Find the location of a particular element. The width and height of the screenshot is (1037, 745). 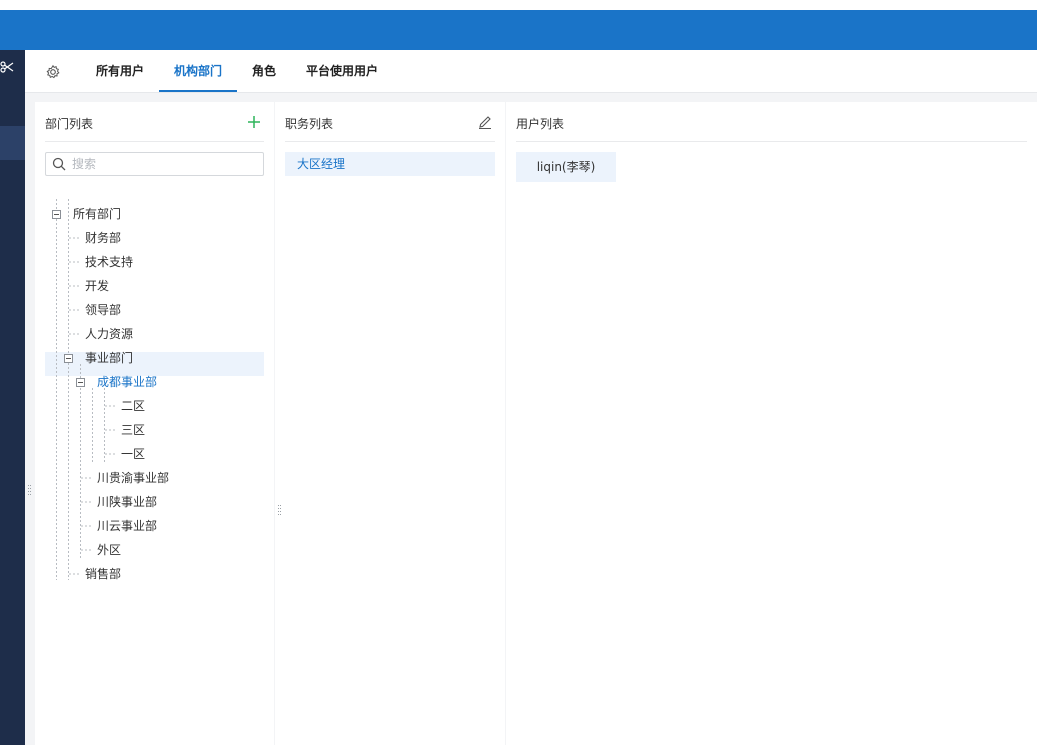

left-resize-handle is located at coordinates (30, 491).